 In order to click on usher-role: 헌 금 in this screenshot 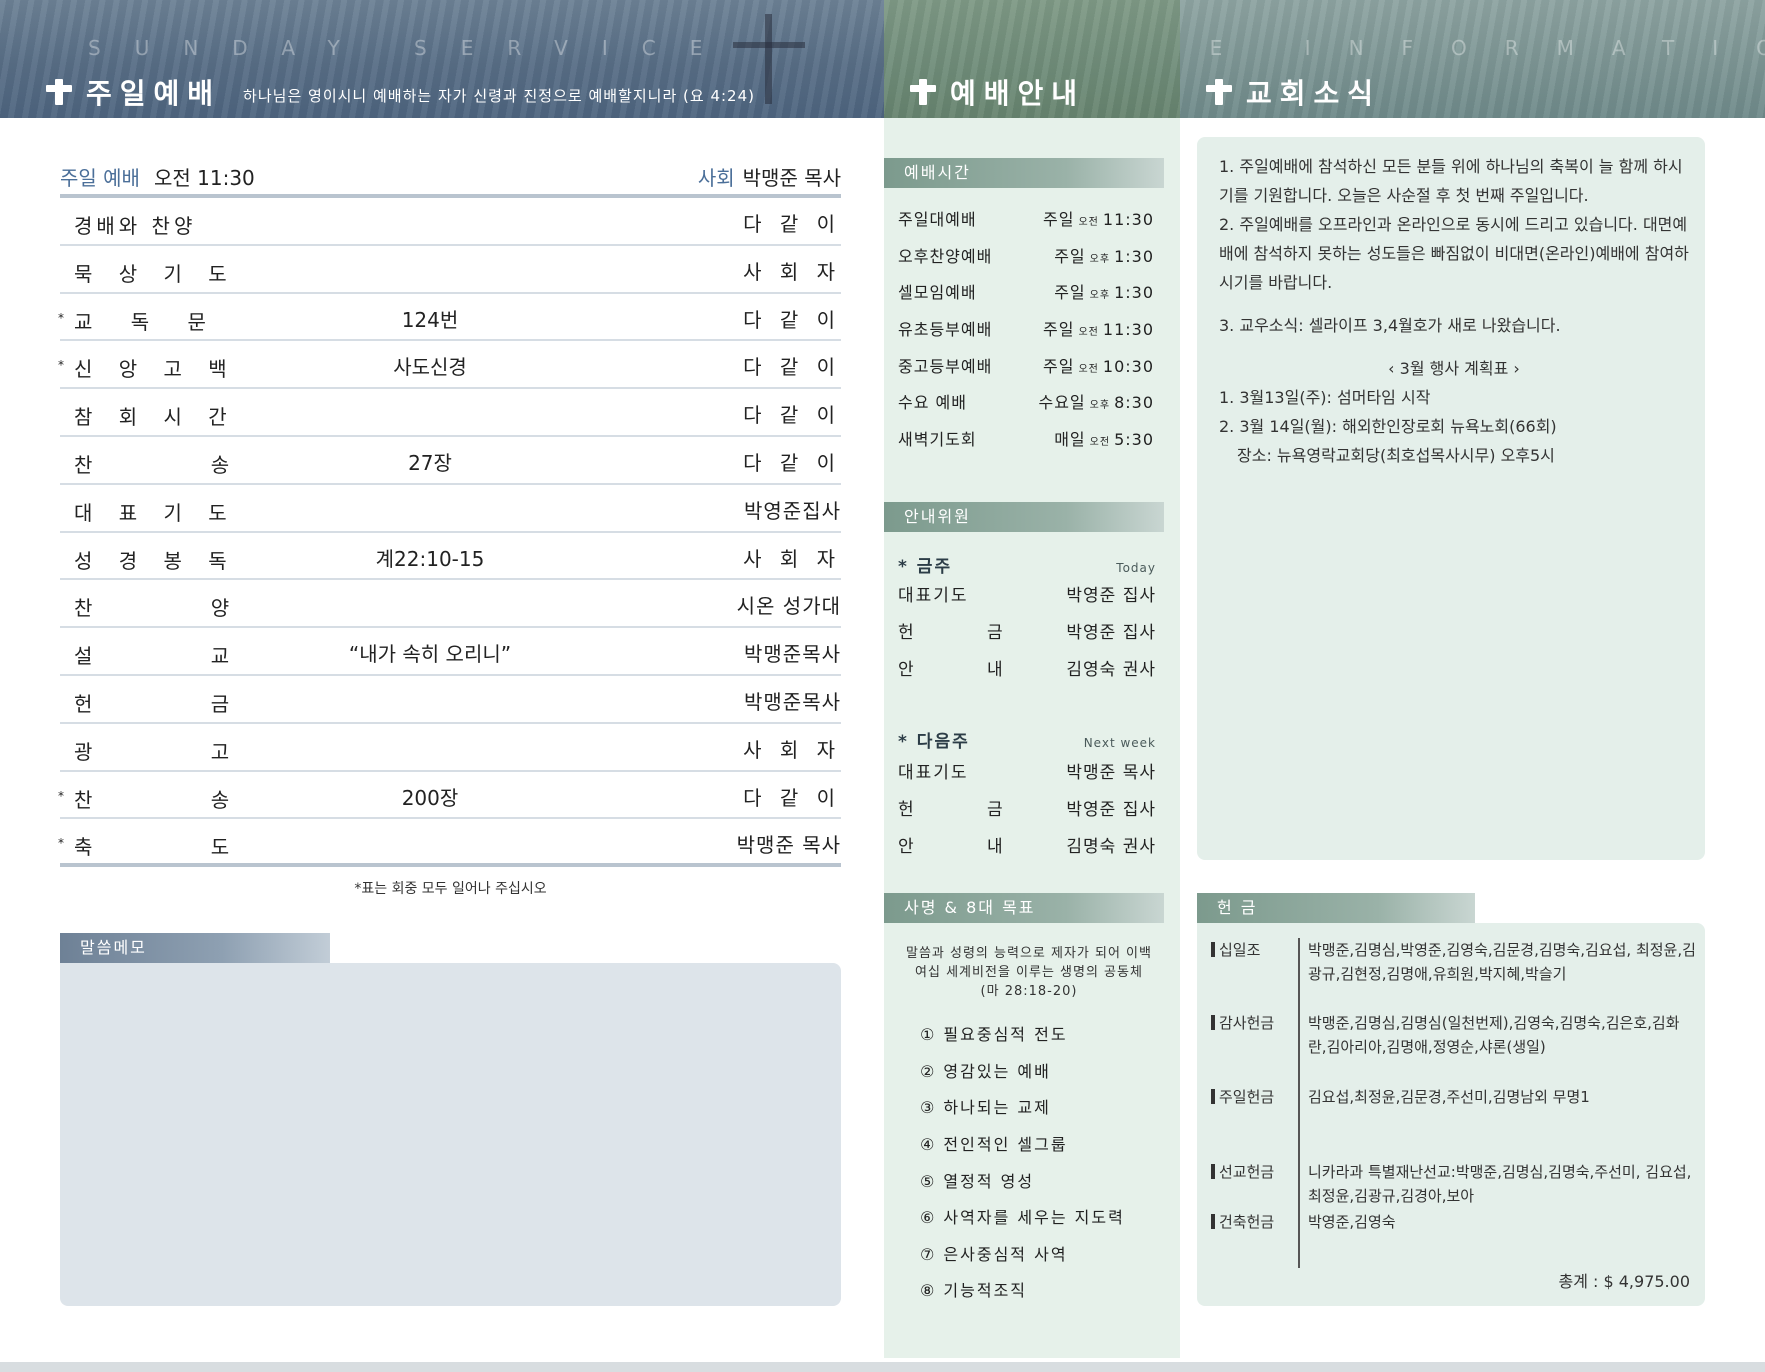, I will do `click(967, 810)`.